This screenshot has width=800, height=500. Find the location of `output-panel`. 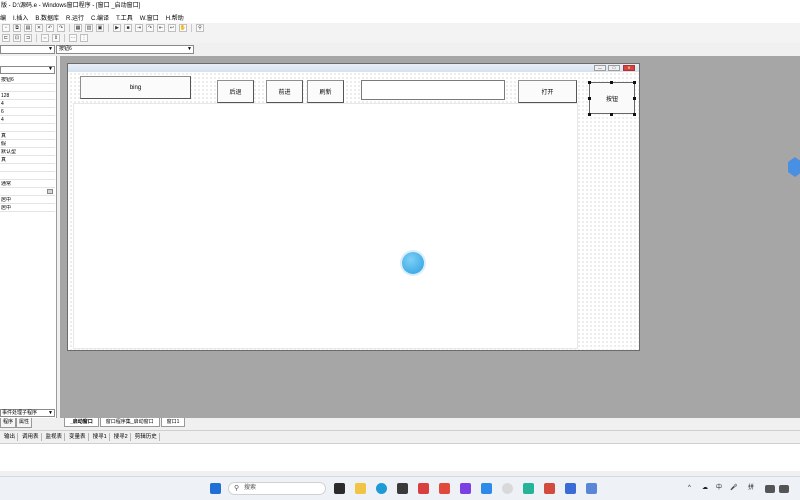

output-panel is located at coordinates (400, 457).